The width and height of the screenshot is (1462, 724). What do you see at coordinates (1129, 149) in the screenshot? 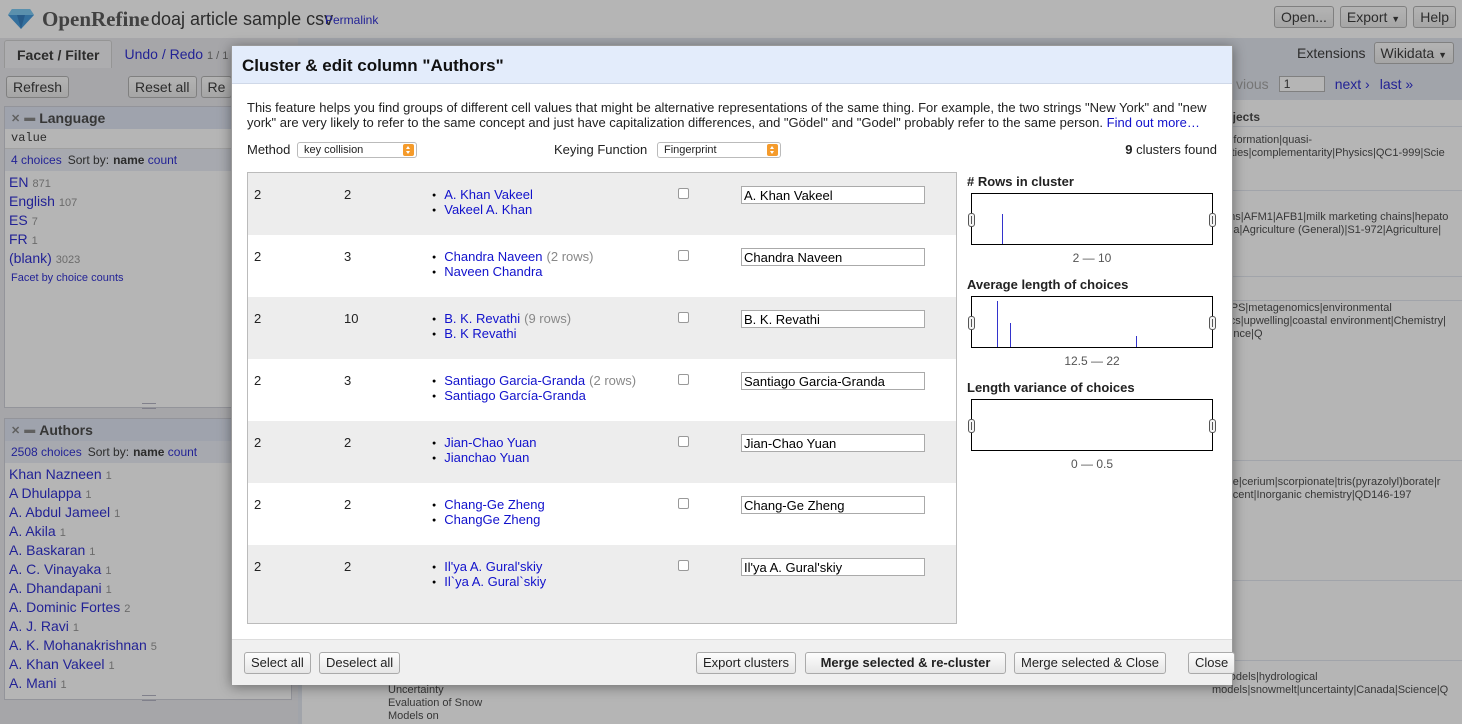
I see `clusters-count: 9` at bounding box center [1129, 149].